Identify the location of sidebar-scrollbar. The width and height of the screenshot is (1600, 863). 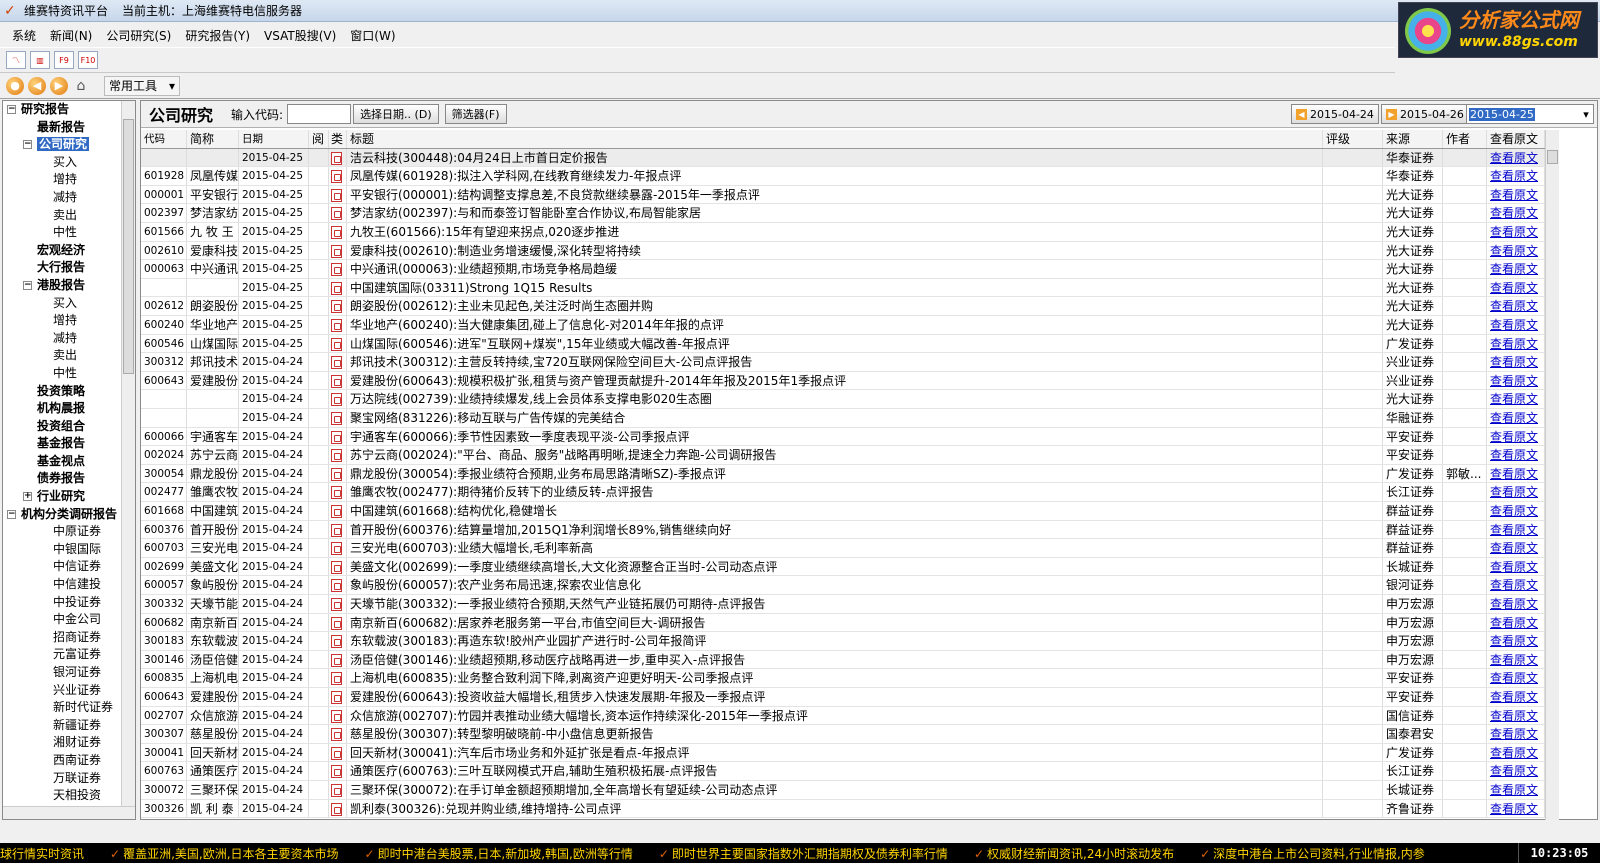
(128, 453).